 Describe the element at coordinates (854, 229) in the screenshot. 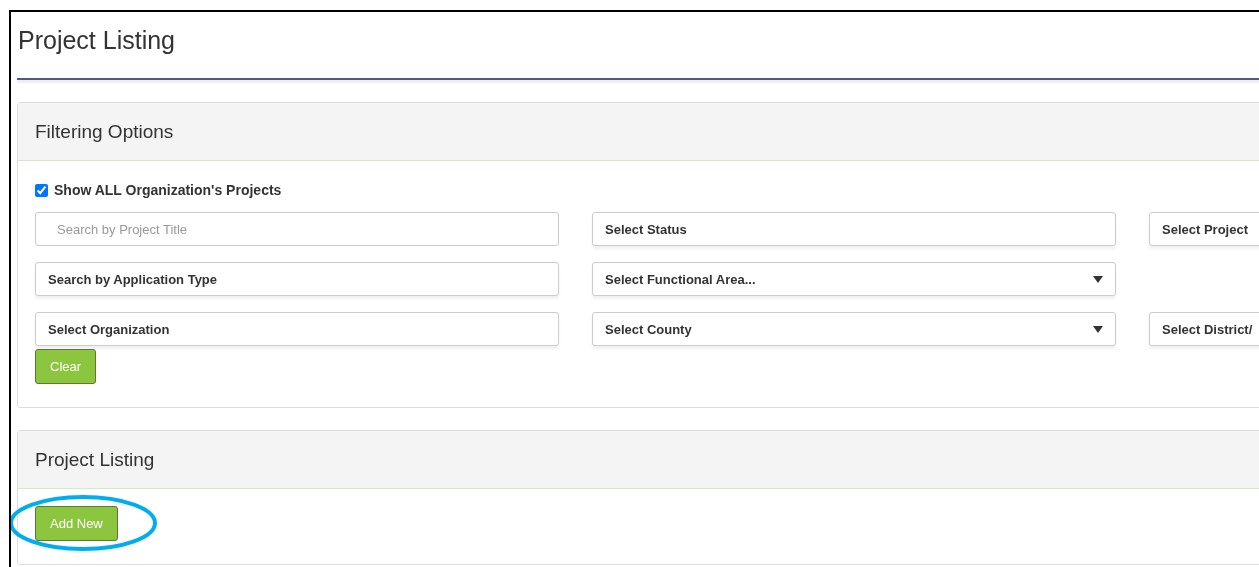

I see `select-field: Select Status` at that location.